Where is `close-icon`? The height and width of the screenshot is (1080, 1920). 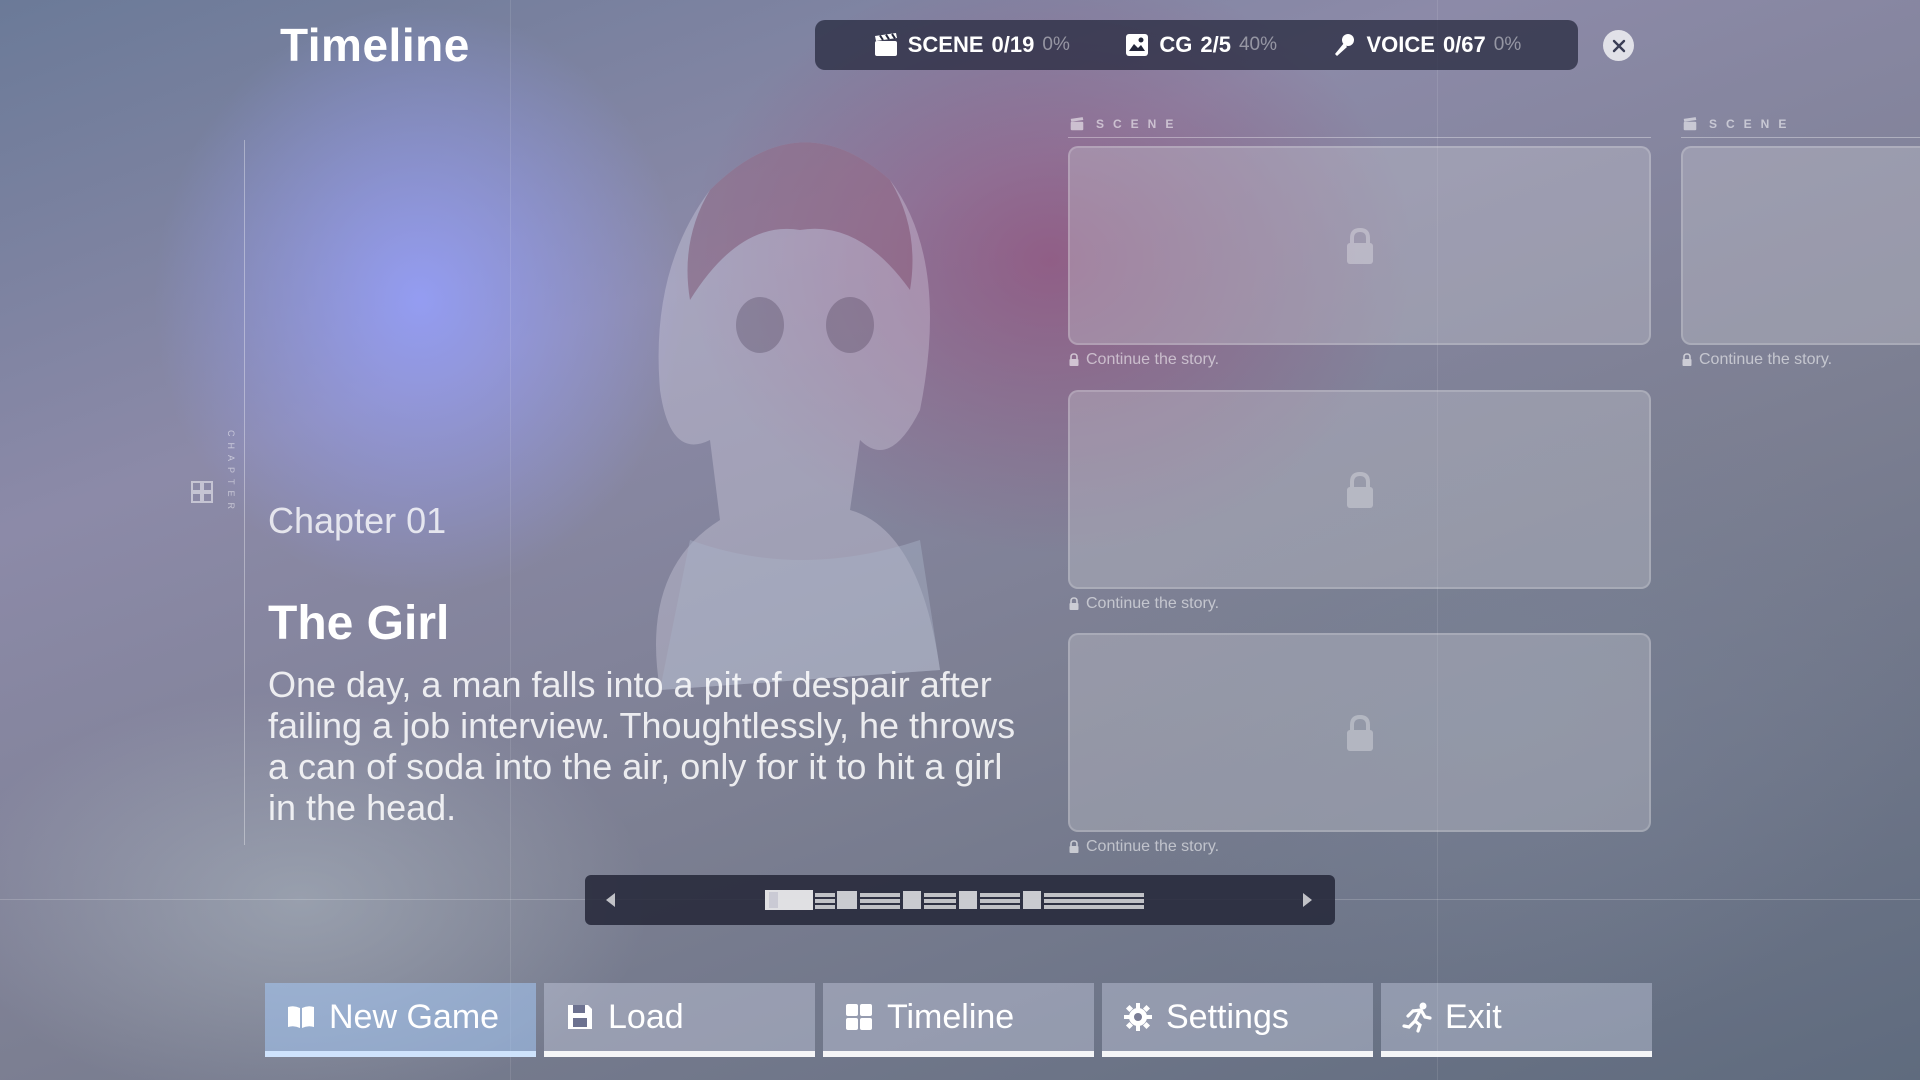
close-icon is located at coordinates (1618, 45).